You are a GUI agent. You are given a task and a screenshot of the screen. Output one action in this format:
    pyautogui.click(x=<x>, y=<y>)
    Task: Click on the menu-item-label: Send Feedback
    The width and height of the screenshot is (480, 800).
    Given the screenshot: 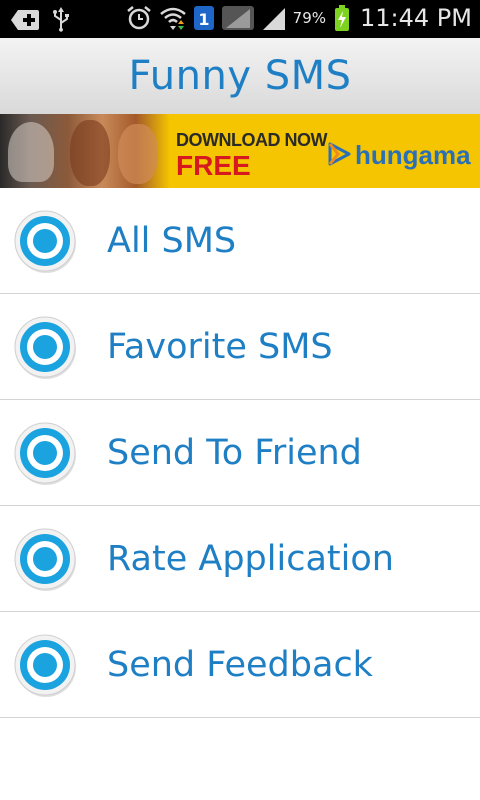 What is the action you would take?
    pyautogui.click(x=240, y=664)
    